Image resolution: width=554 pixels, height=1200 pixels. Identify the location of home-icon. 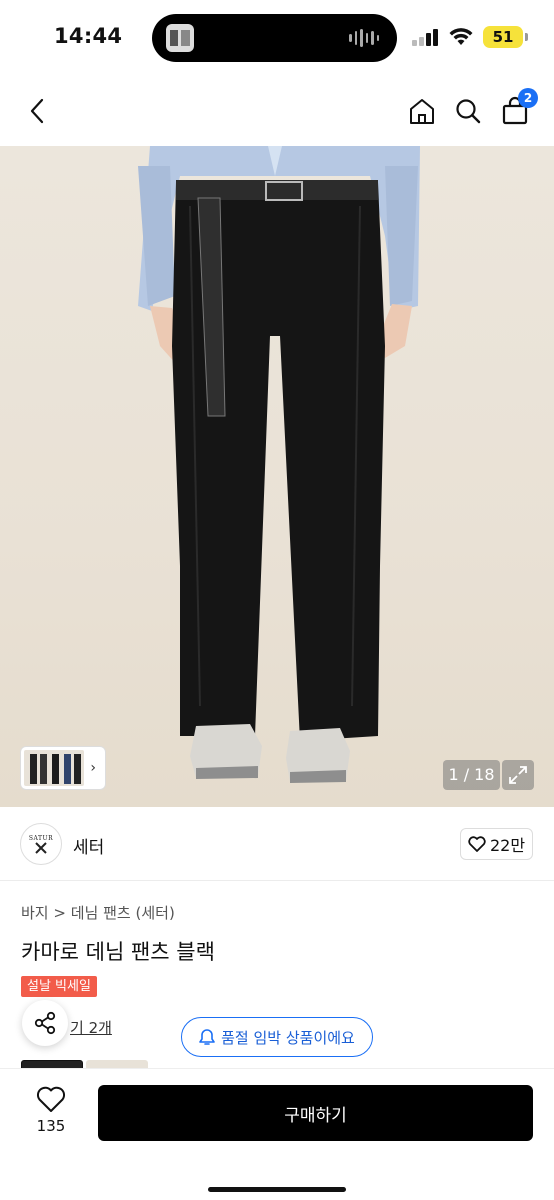
(422, 111).